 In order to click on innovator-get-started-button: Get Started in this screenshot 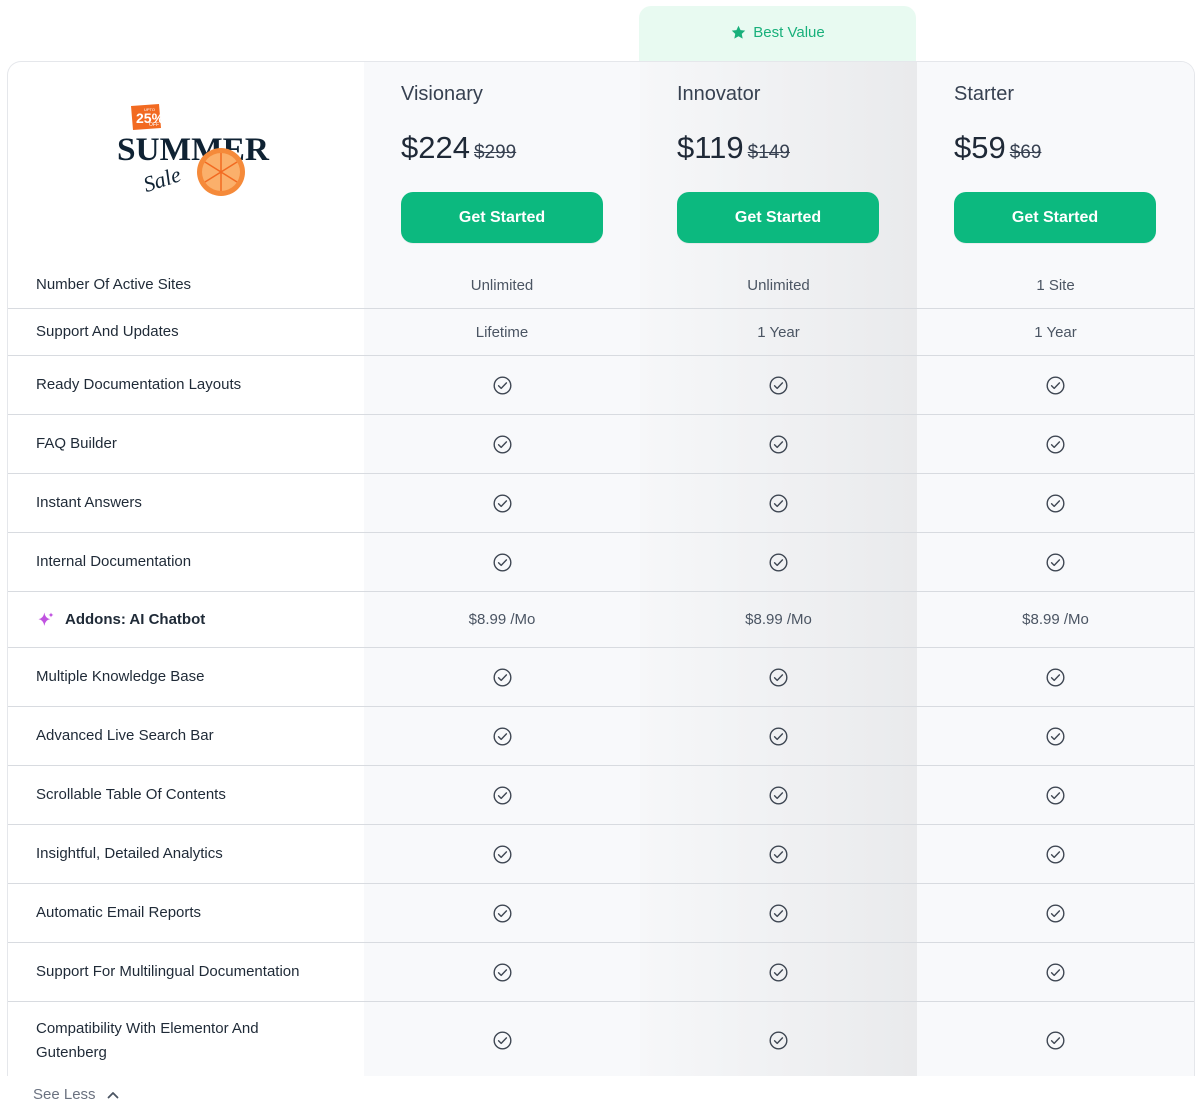, I will do `click(778, 217)`.